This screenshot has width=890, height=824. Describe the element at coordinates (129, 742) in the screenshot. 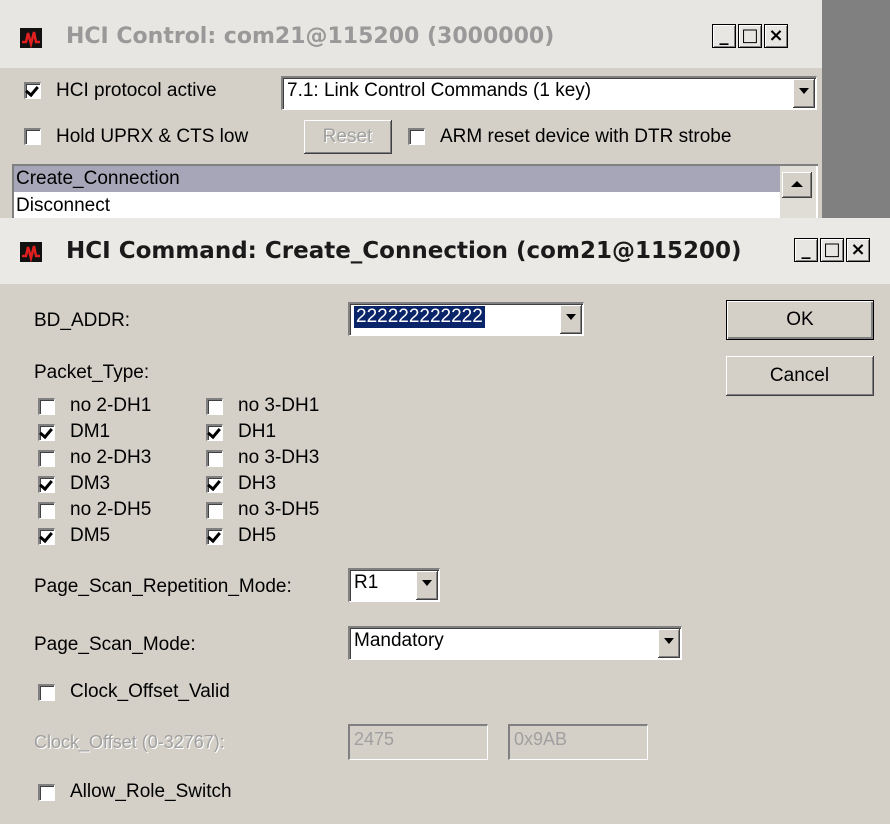

I see `clock-offset-label: Clock_Offset (0-32767):` at that location.